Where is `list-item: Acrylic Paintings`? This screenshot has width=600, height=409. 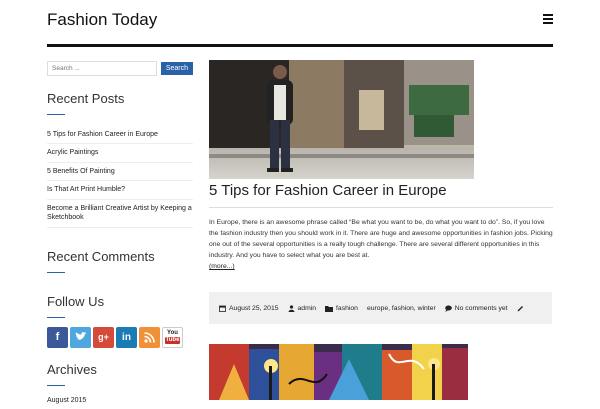 list-item: Acrylic Paintings is located at coordinates (120, 153).